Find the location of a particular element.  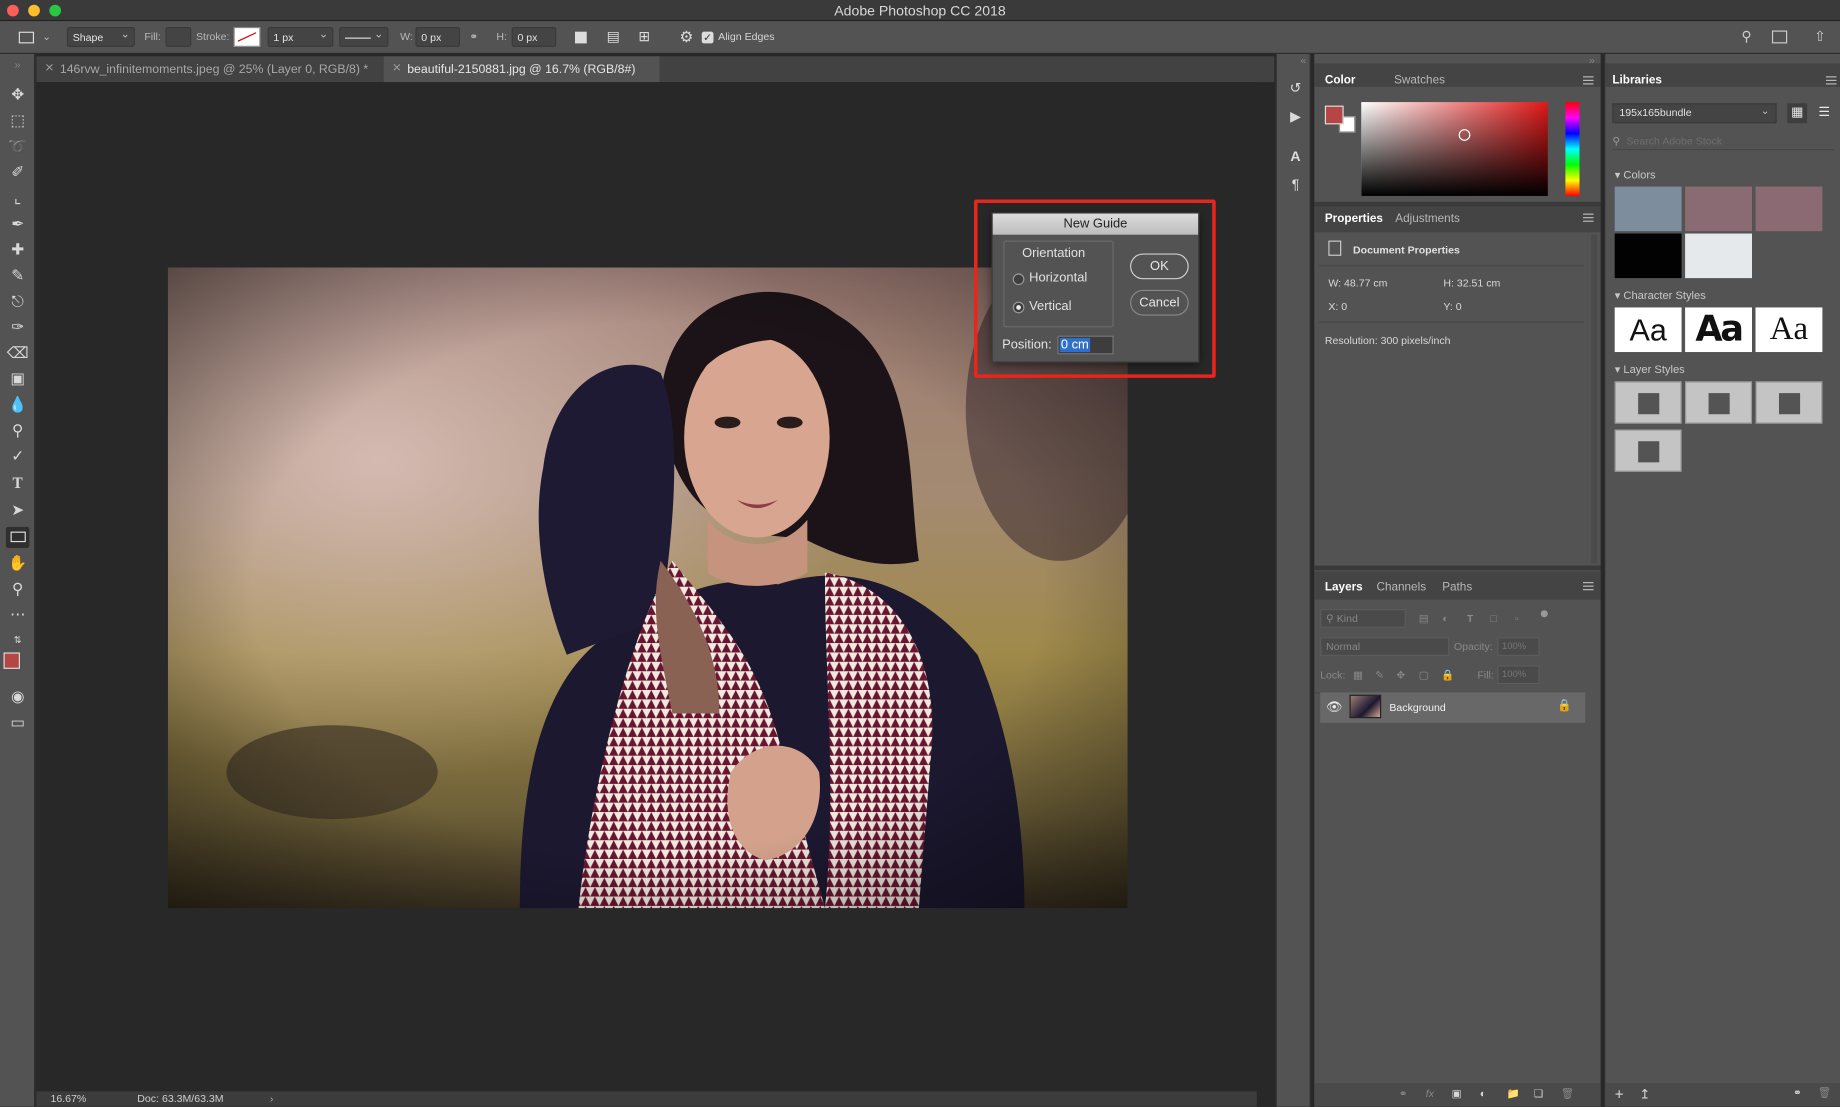

height-field: 0 px is located at coordinates (534, 36).